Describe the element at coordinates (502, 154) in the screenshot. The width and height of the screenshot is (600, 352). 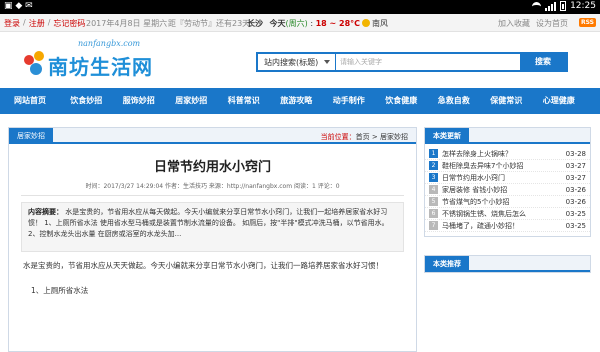
I see `list-item-title: 怎样去除身上火锅味？` at that location.